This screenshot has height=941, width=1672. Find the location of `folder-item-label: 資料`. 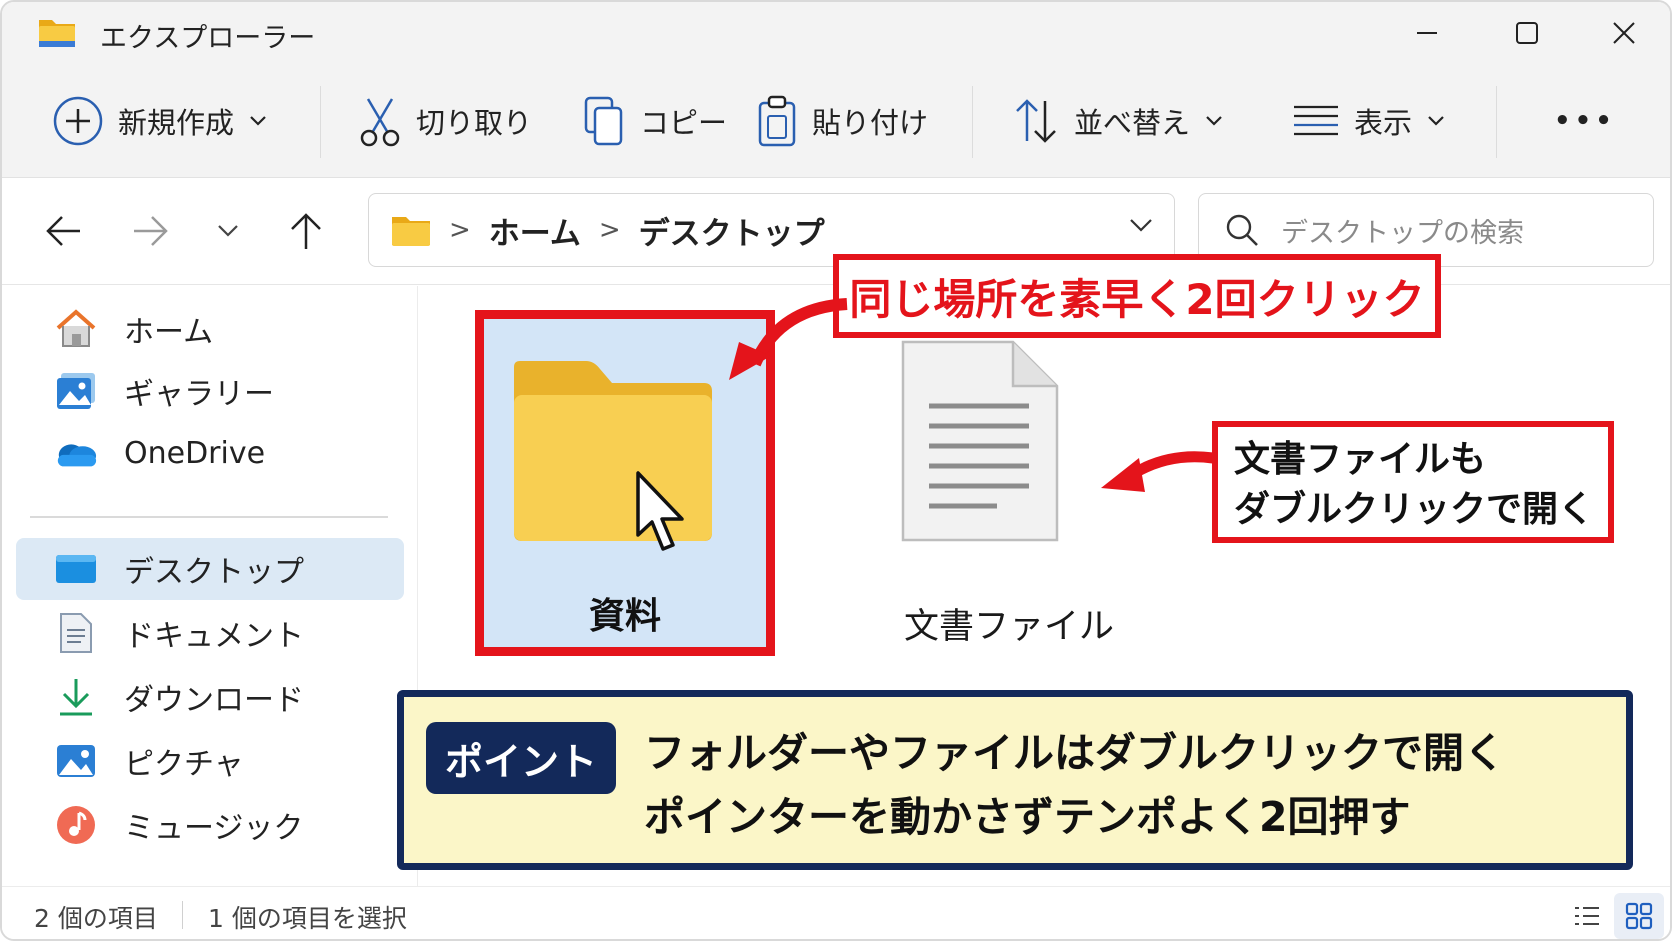

folder-item-label: 資料 is located at coordinates (624, 616).